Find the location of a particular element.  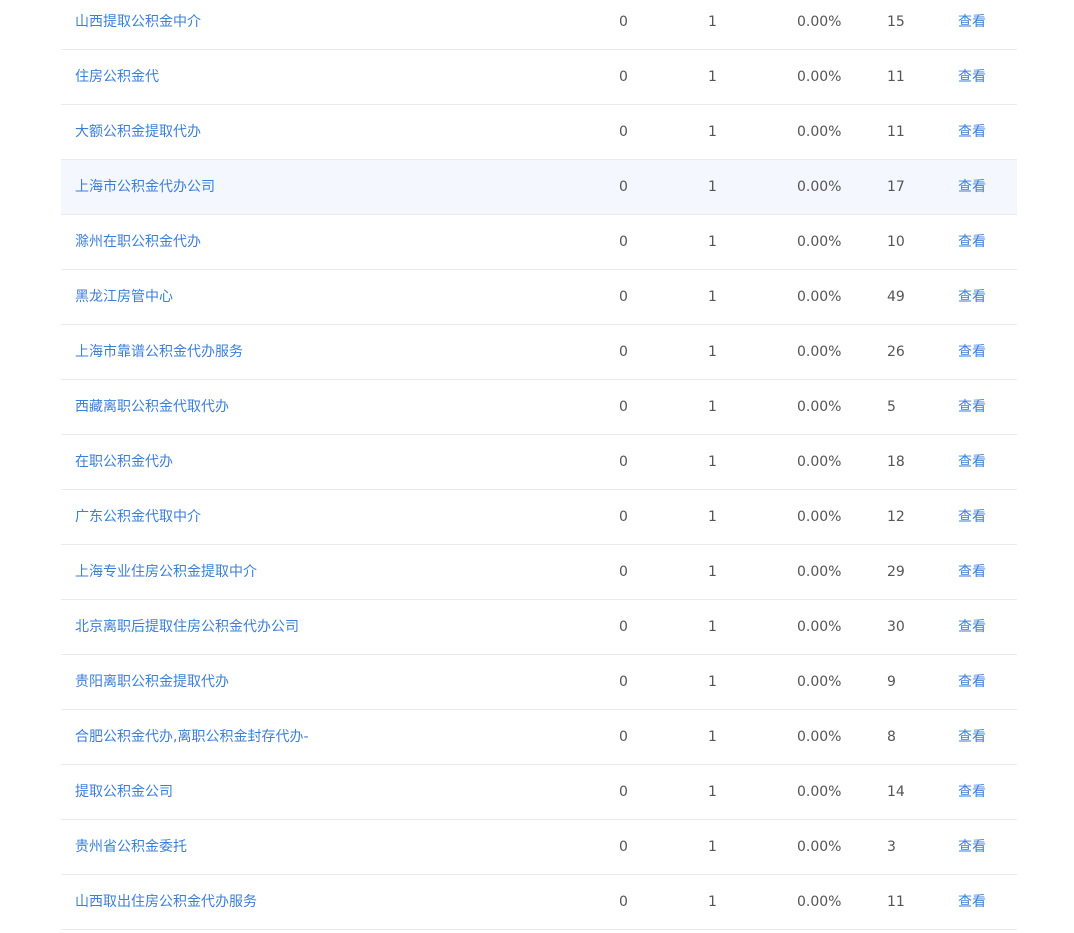

keyword-link: 贵州省公积金委托 is located at coordinates (131, 847).